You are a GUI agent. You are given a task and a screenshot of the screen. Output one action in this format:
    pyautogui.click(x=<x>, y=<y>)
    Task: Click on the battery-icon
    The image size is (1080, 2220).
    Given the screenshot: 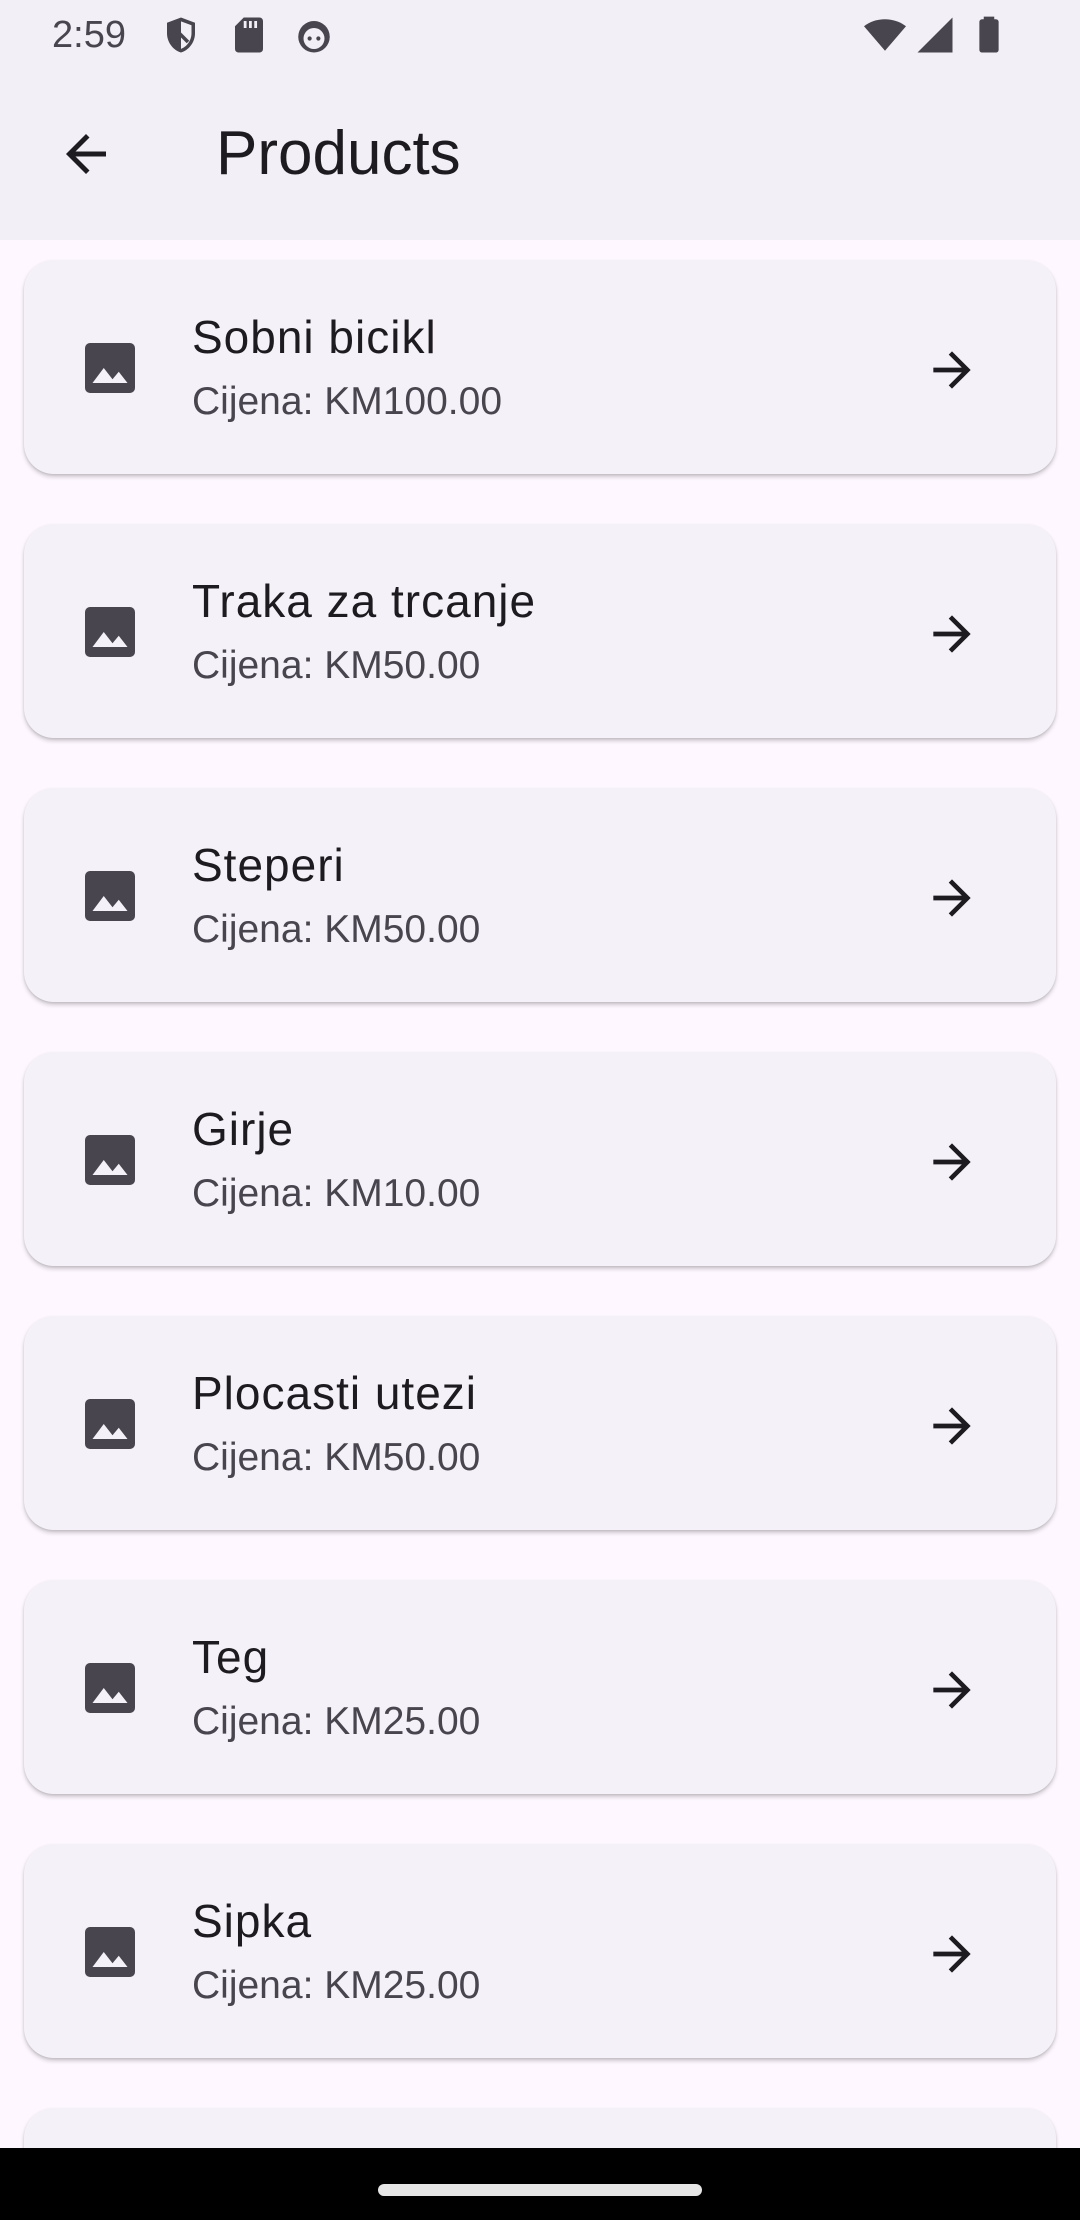 What is the action you would take?
    pyautogui.click(x=989, y=35)
    